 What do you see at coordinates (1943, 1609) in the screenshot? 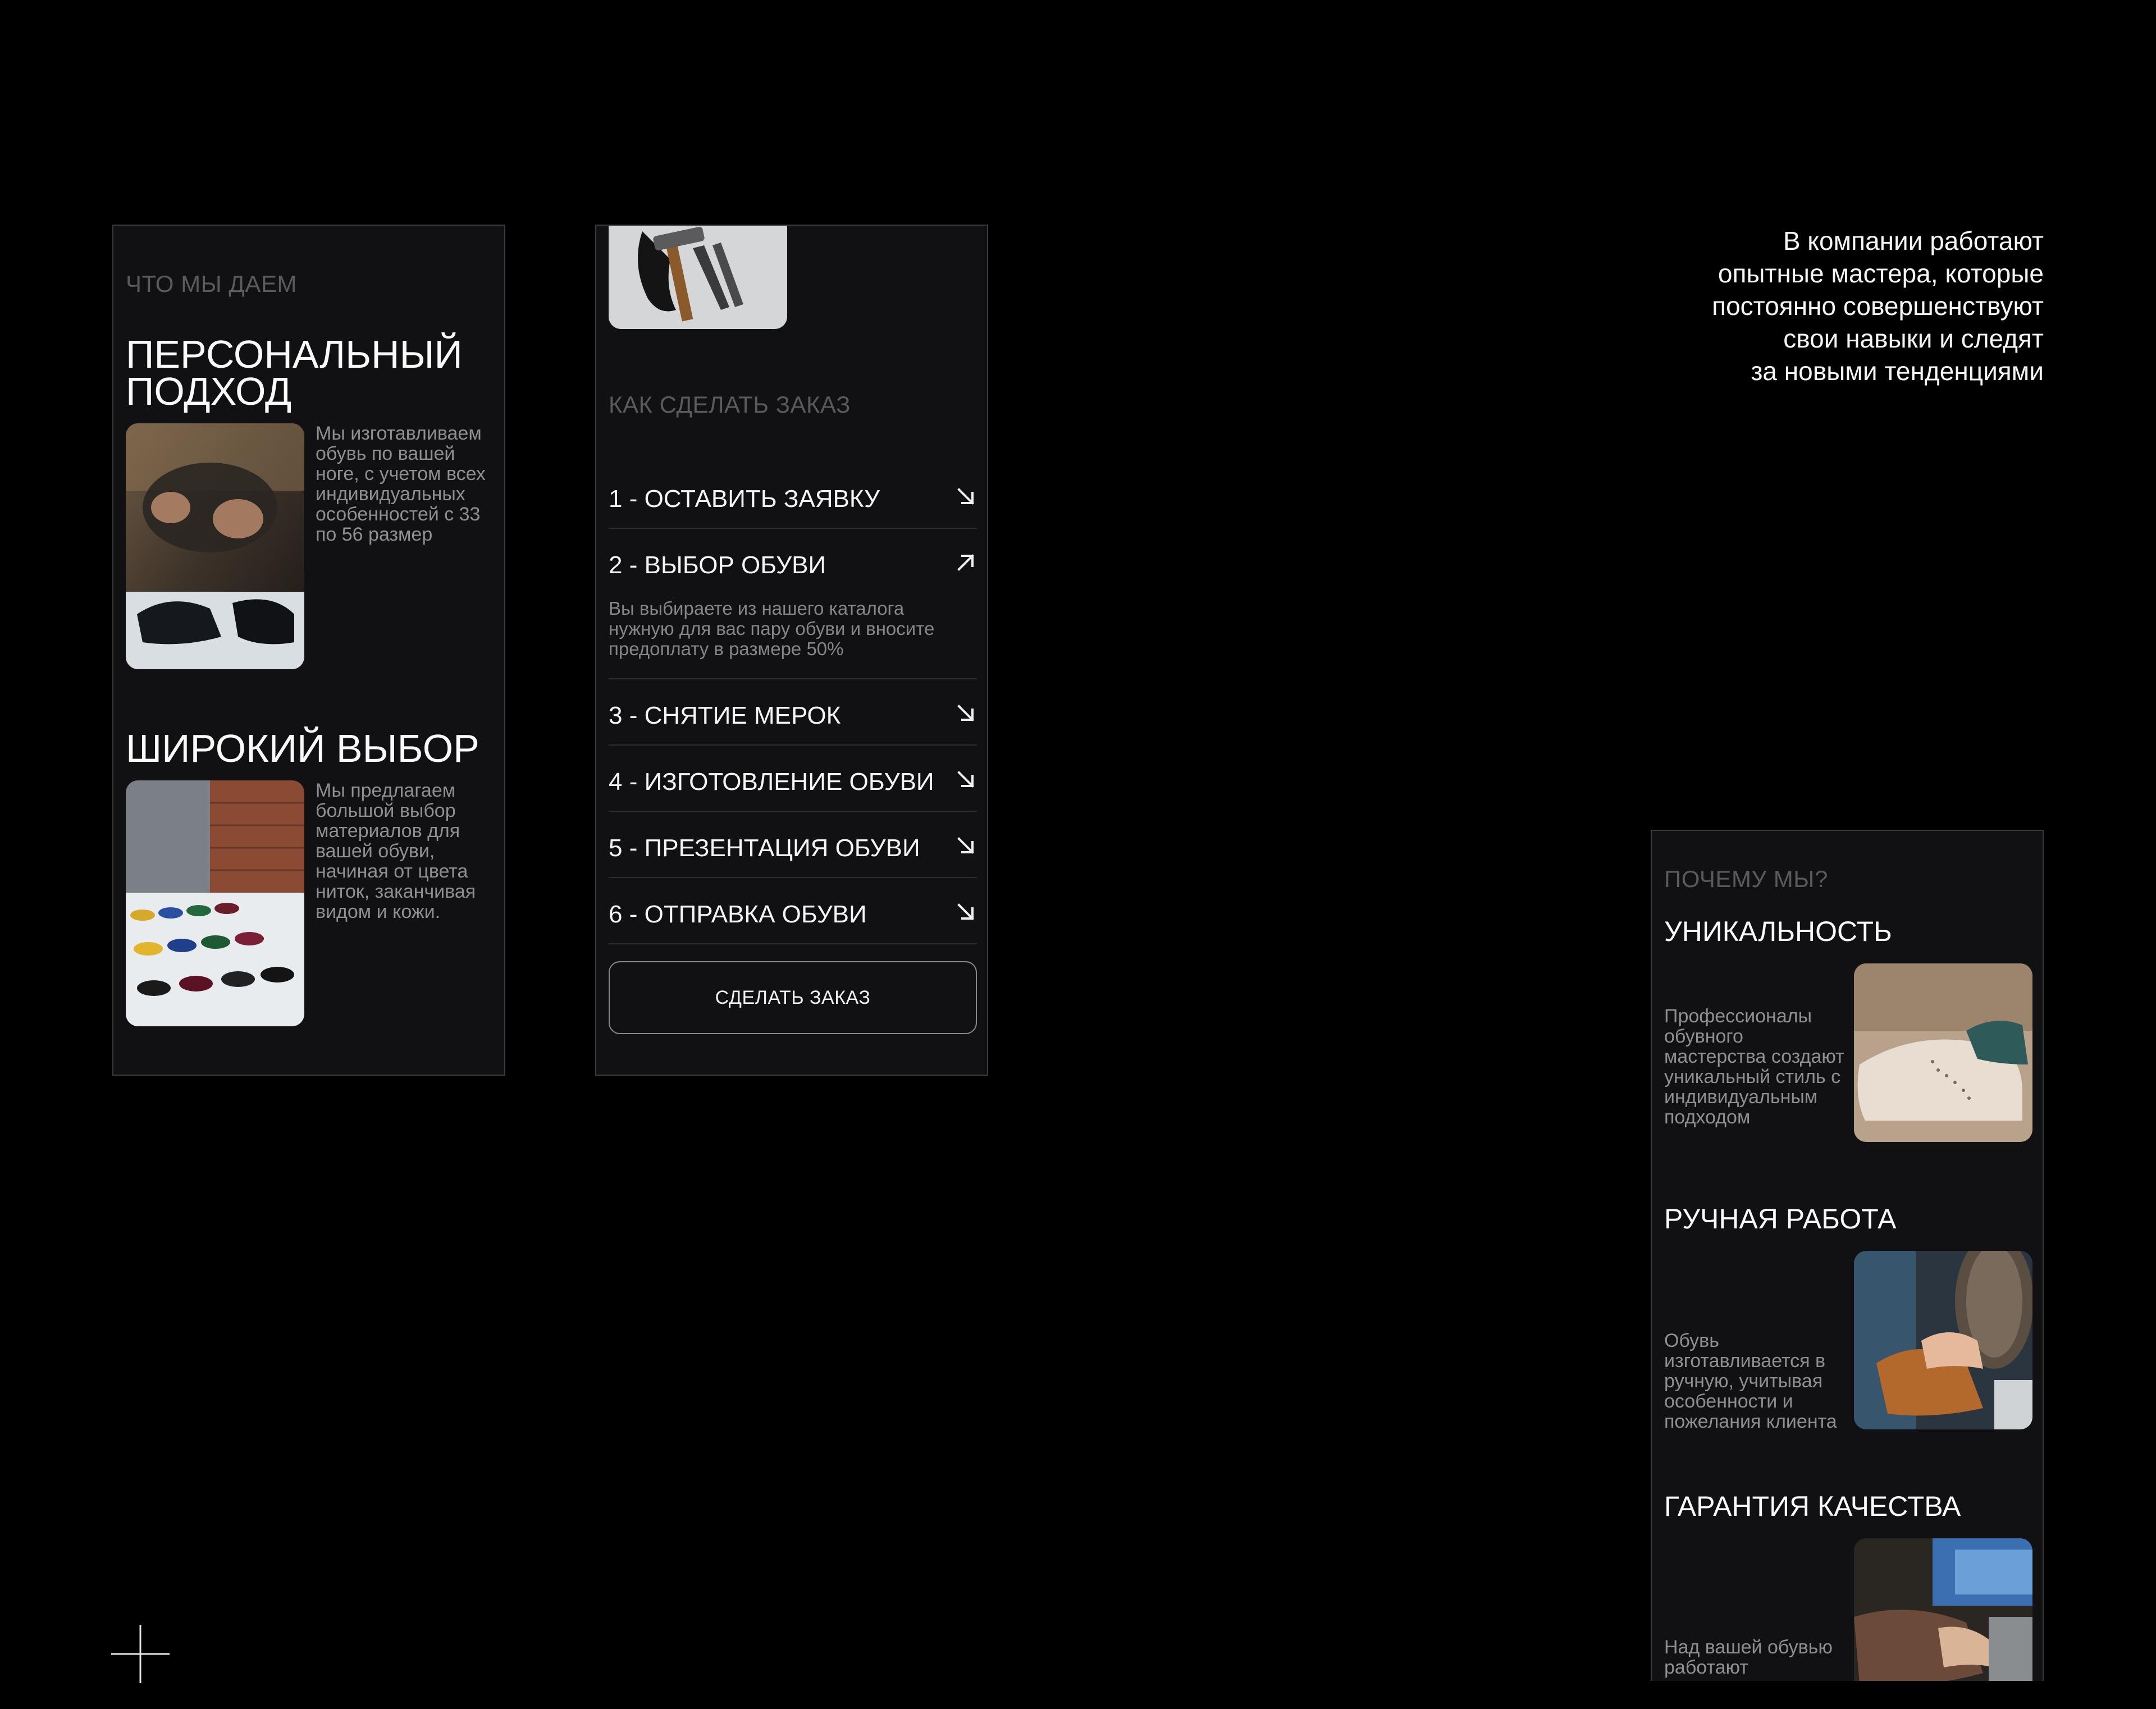
I see `quality-photo` at bounding box center [1943, 1609].